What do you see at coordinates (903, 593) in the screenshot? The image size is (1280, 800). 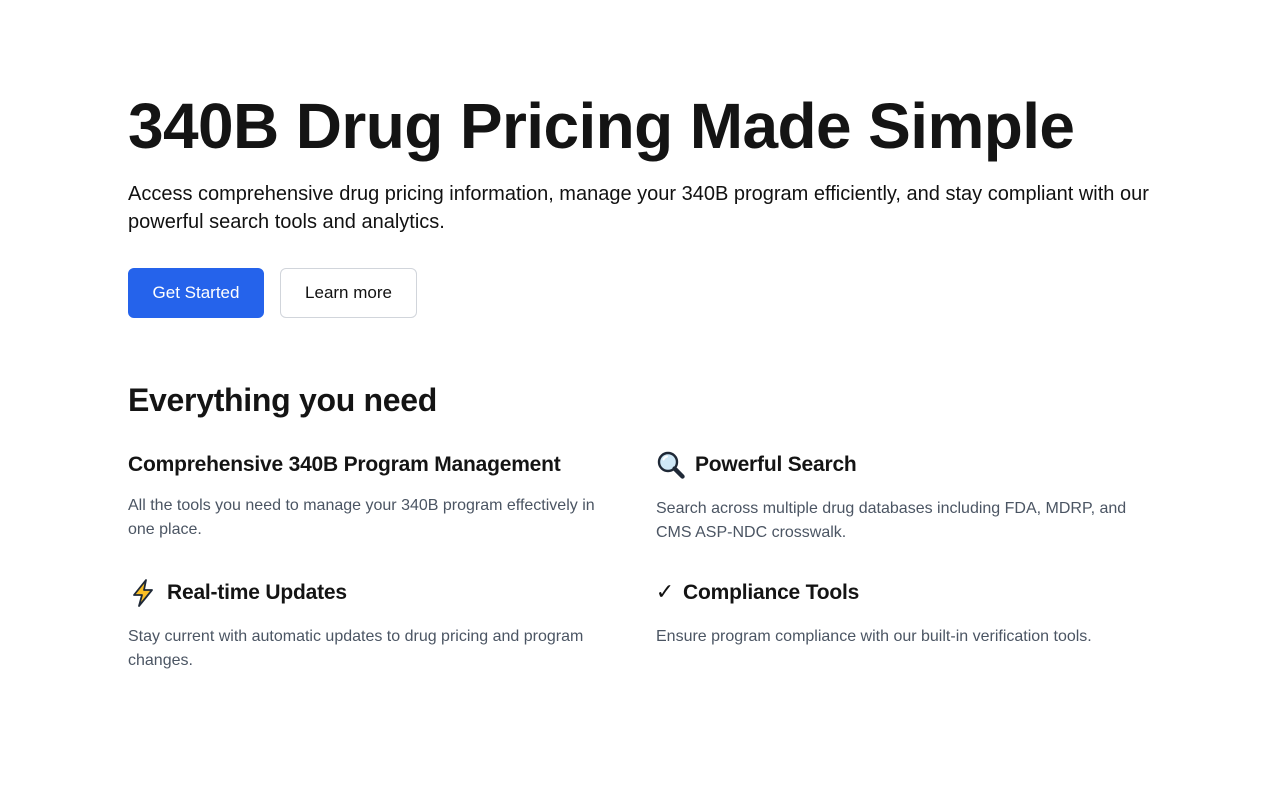 I see `feature-header: ✓ Compliance Tools` at bounding box center [903, 593].